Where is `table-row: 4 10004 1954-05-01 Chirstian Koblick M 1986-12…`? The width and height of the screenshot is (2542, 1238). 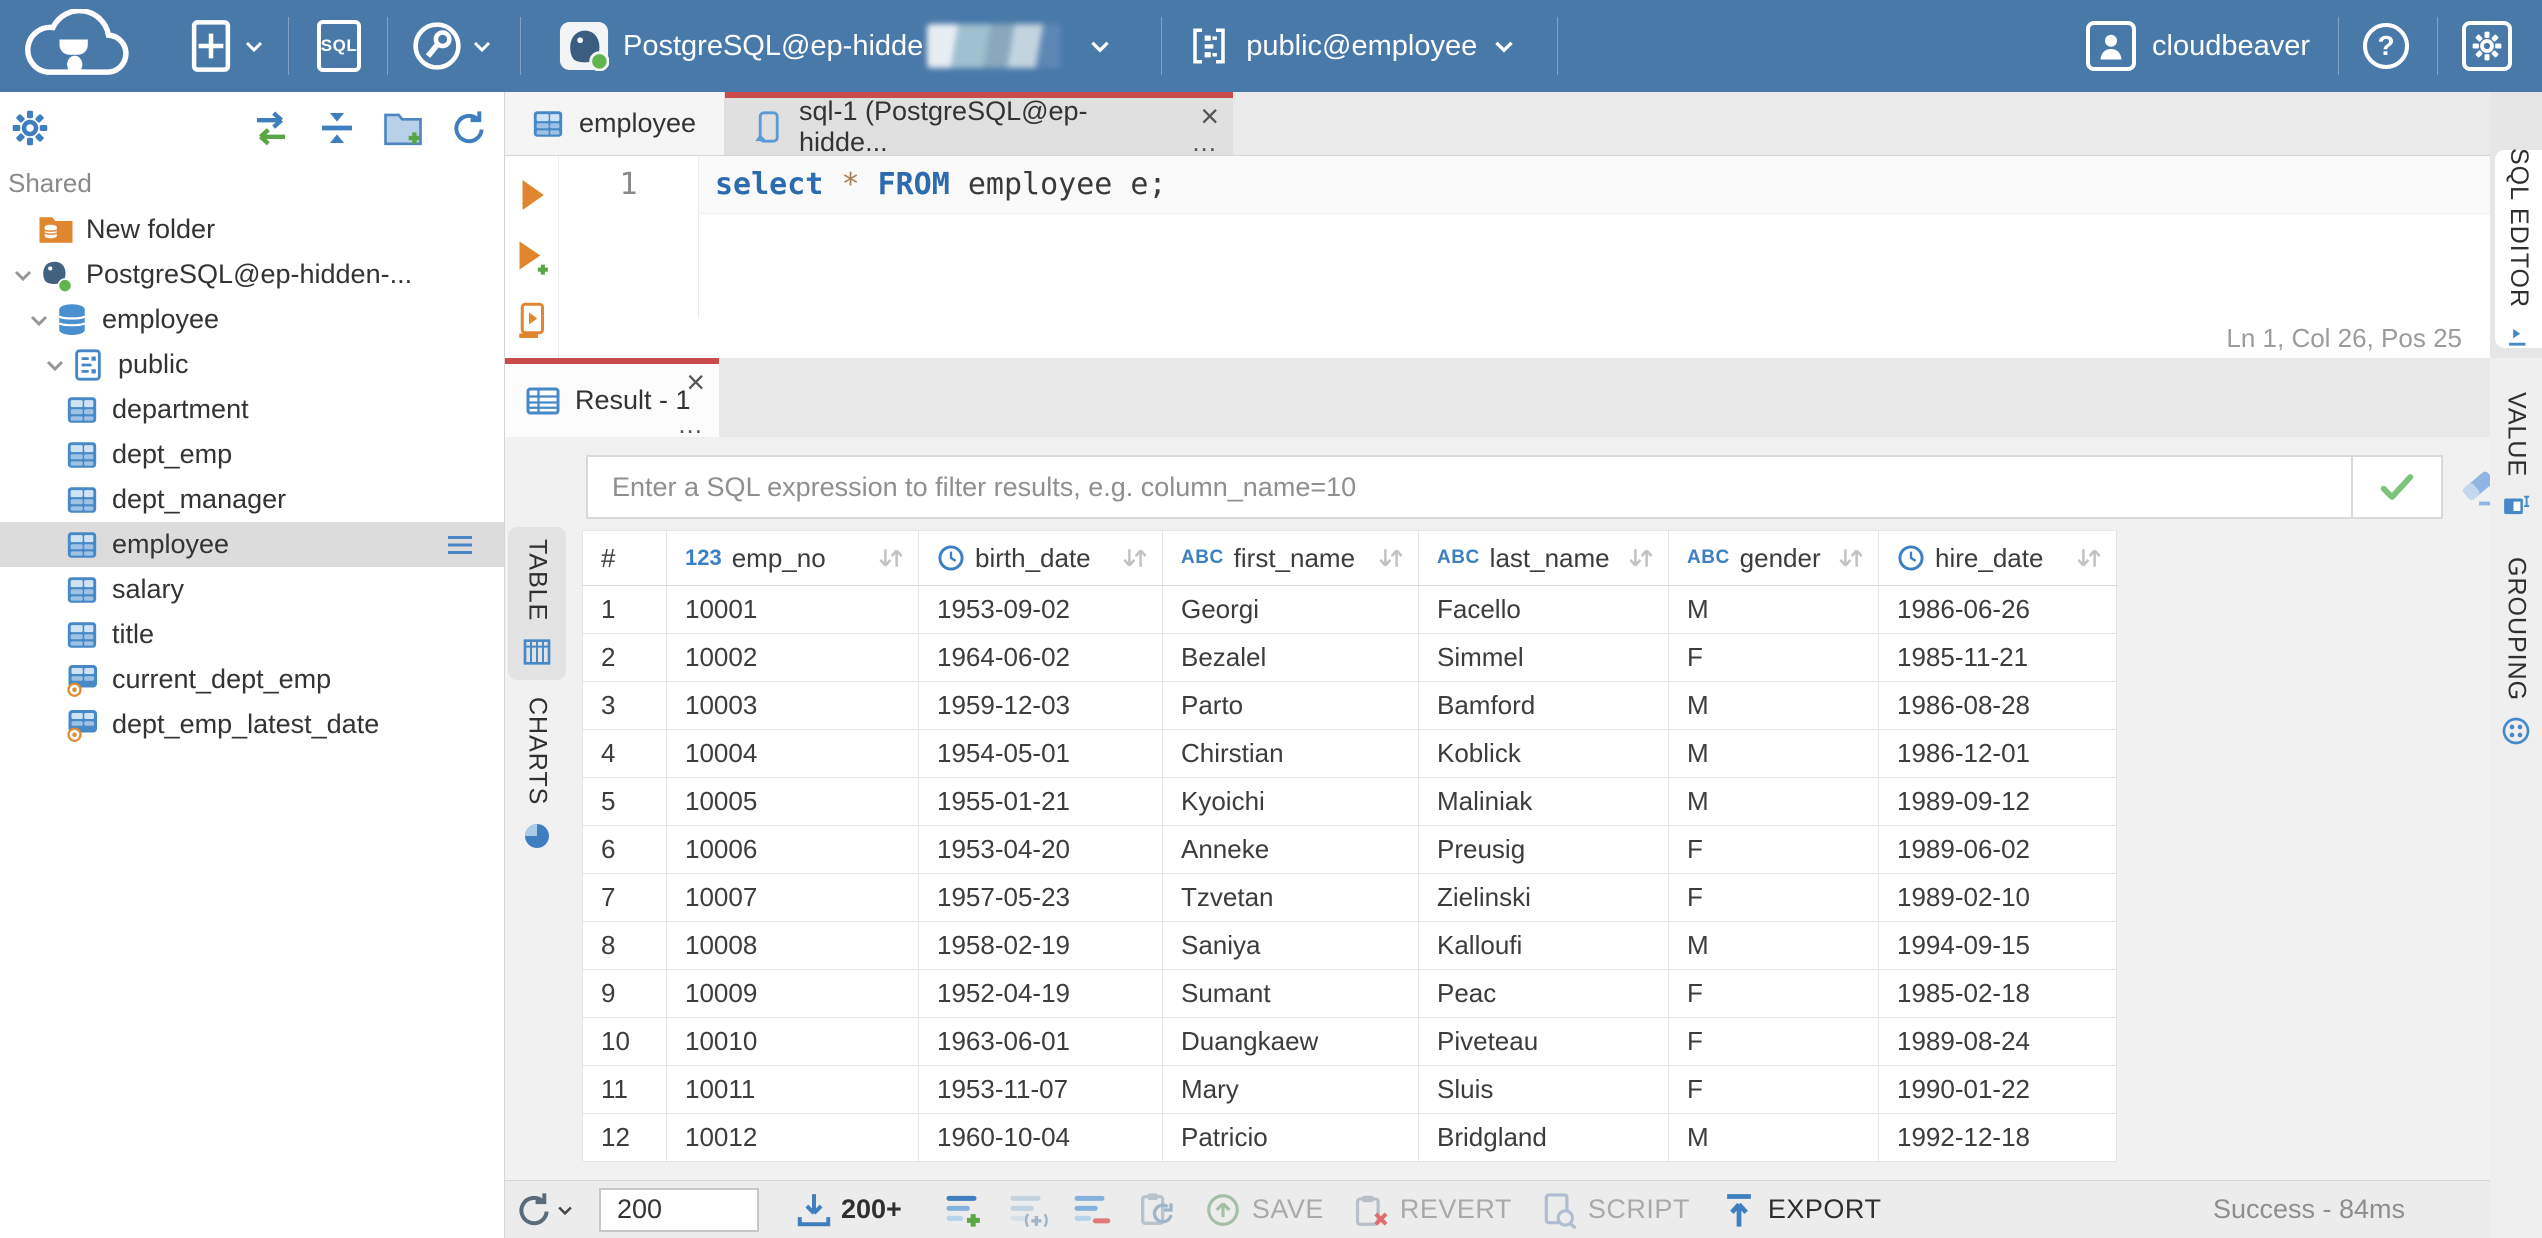 table-row: 4 10004 1954-05-01 Chirstian Koblick M 1986-12… is located at coordinates (1349, 753).